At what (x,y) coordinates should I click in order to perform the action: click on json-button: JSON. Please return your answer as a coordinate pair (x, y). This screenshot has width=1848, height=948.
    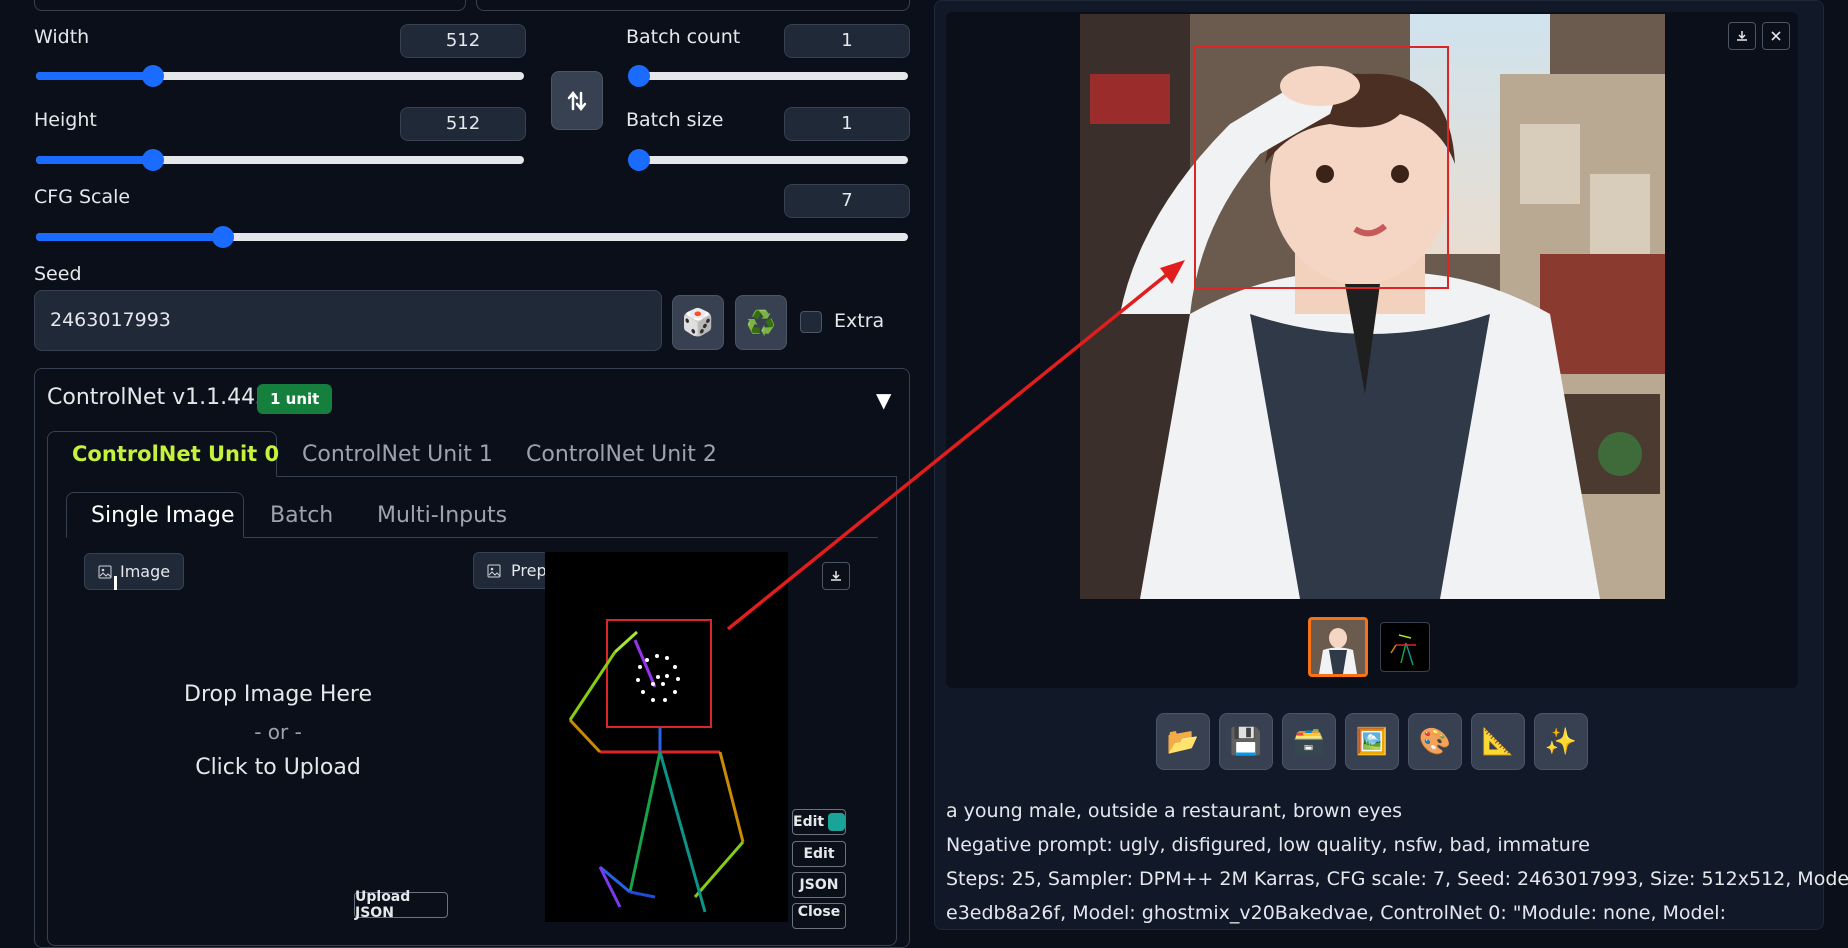
    Looking at the image, I should click on (819, 885).